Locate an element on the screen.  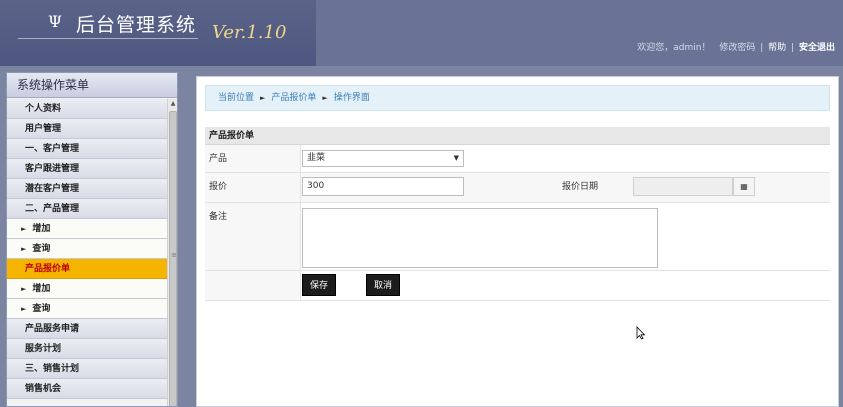
welcome-text: 欢迎您，admin！ is located at coordinates (674, 48).